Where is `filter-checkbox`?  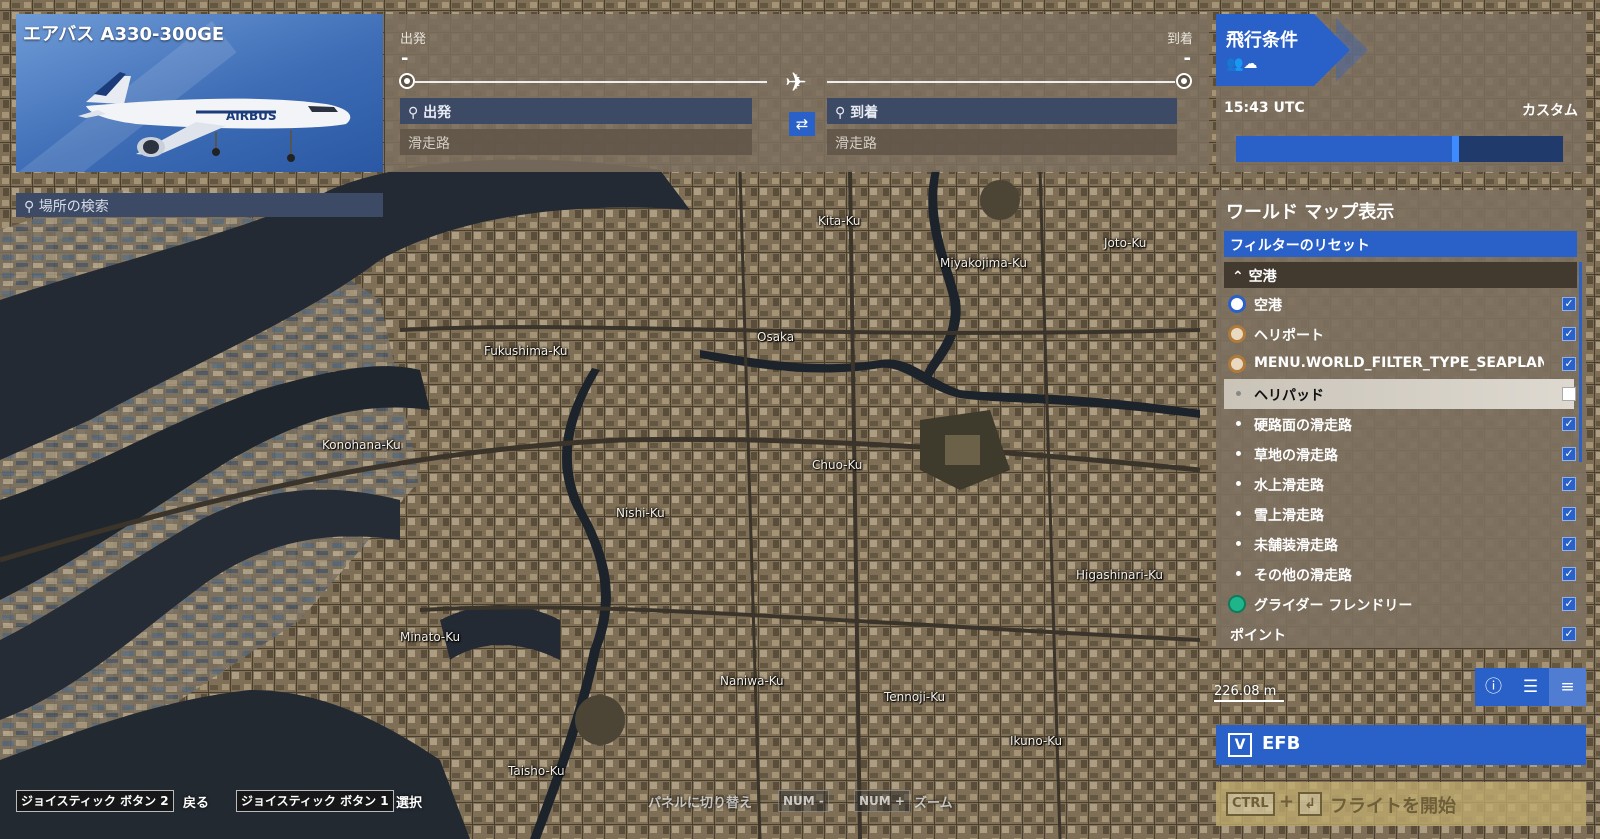 filter-checkbox is located at coordinates (1569, 394).